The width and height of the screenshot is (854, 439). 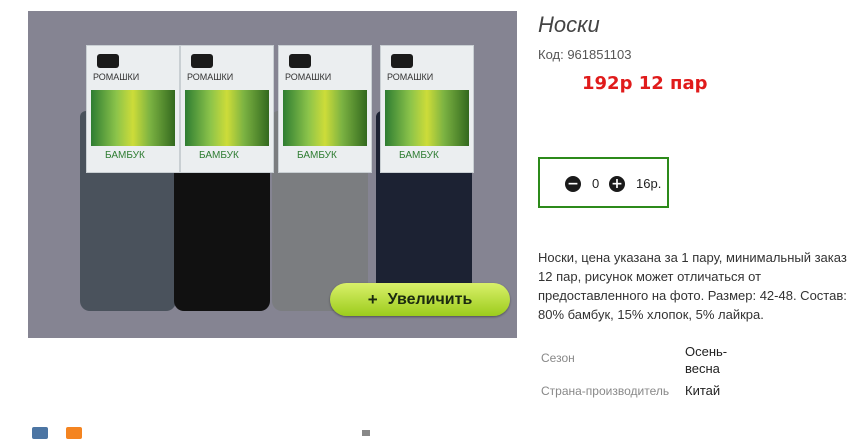 I want to click on zoom-button: + Увеличить, so click(x=420, y=299).